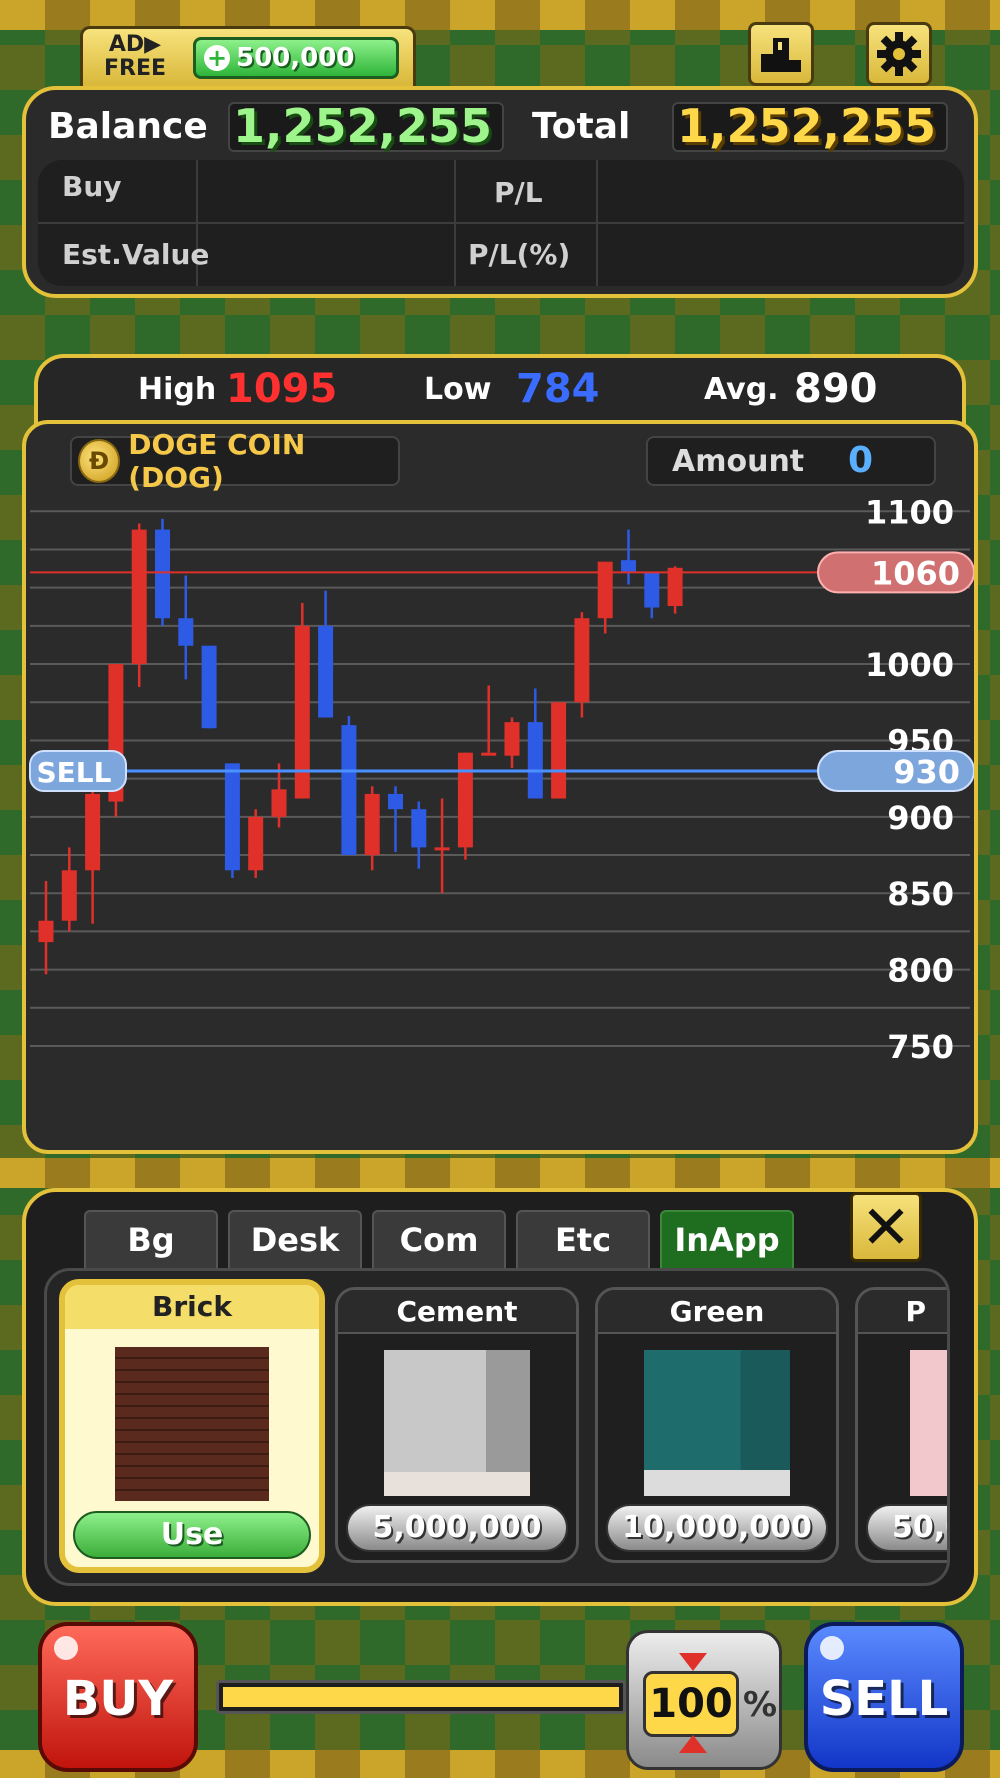 The height and width of the screenshot is (1778, 1000). What do you see at coordinates (909, 665) in the screenshot?
I see `y-tick-label: 1000` at bounding box center [909, 665].